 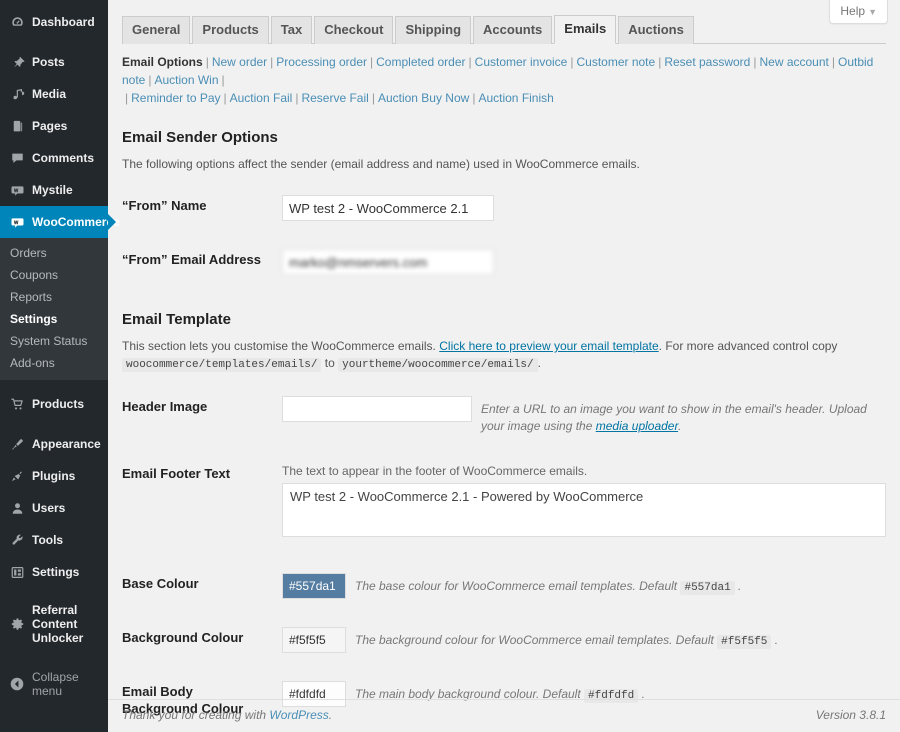 I want to click on help-button: Help ▼, so click(x=858, y=12).